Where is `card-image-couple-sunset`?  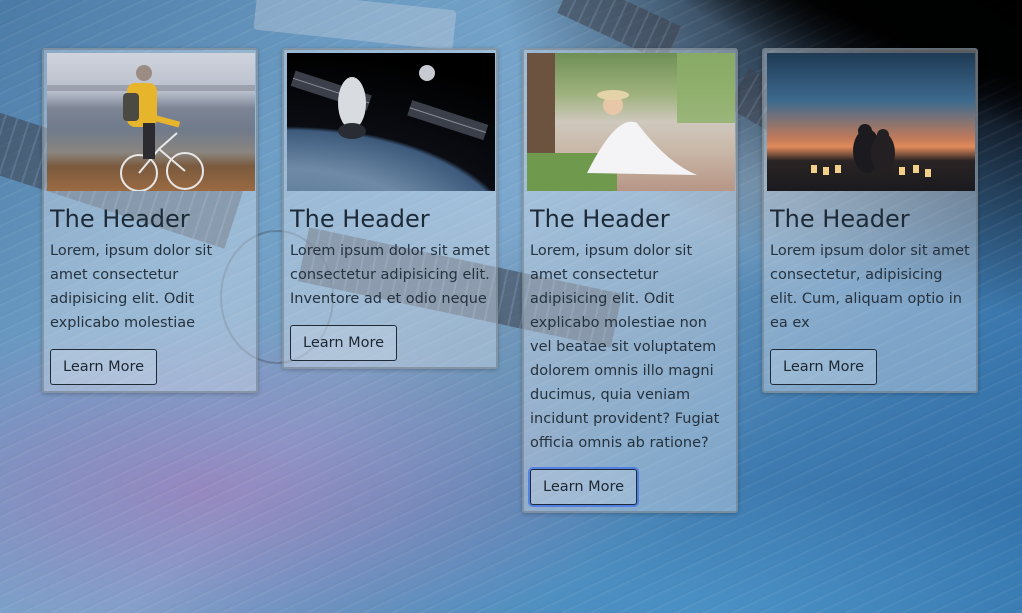
card-image-couple-sunset is located at coordinates (871, 122).